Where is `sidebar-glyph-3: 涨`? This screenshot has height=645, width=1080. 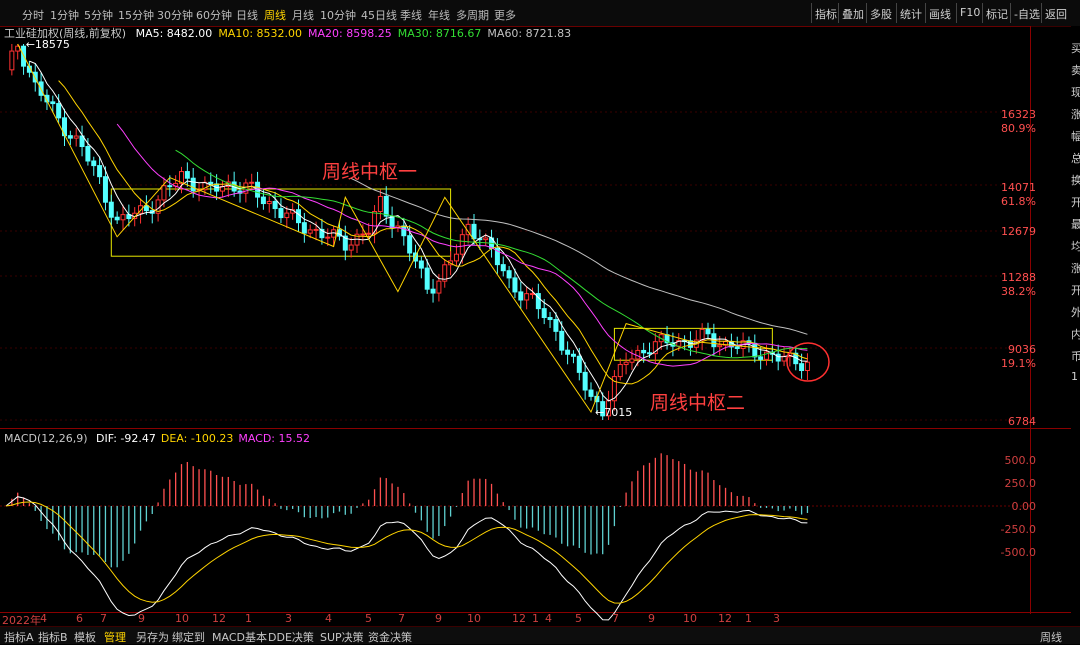
sidebar-glyph-3: 涨 is located at coordinates (1075, 114).